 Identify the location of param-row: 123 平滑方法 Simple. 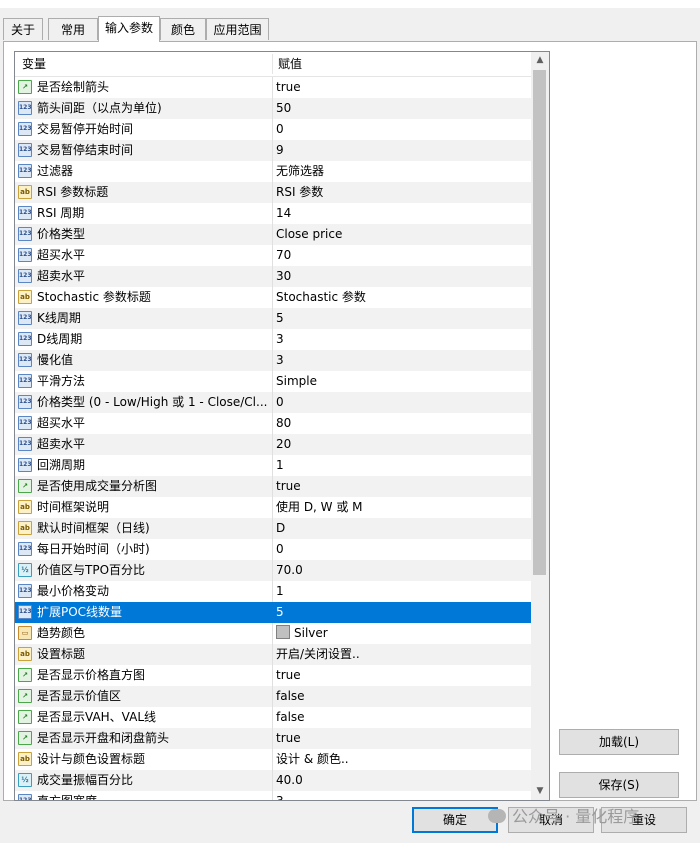
(273, 381).